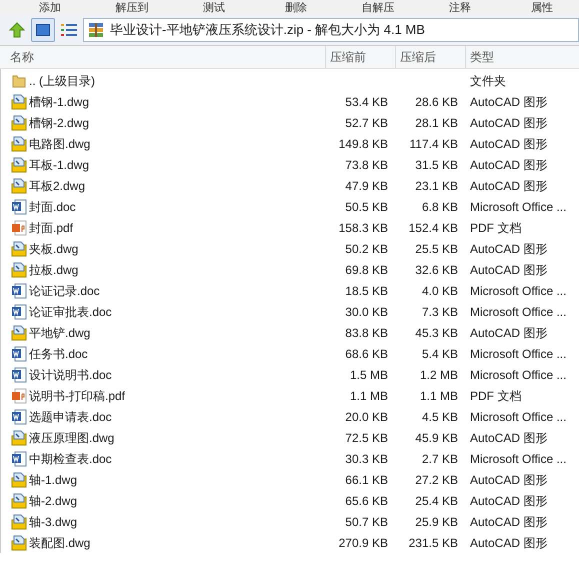  I want to click on file-name: 耳板-1.dwg, so click(59, 165).